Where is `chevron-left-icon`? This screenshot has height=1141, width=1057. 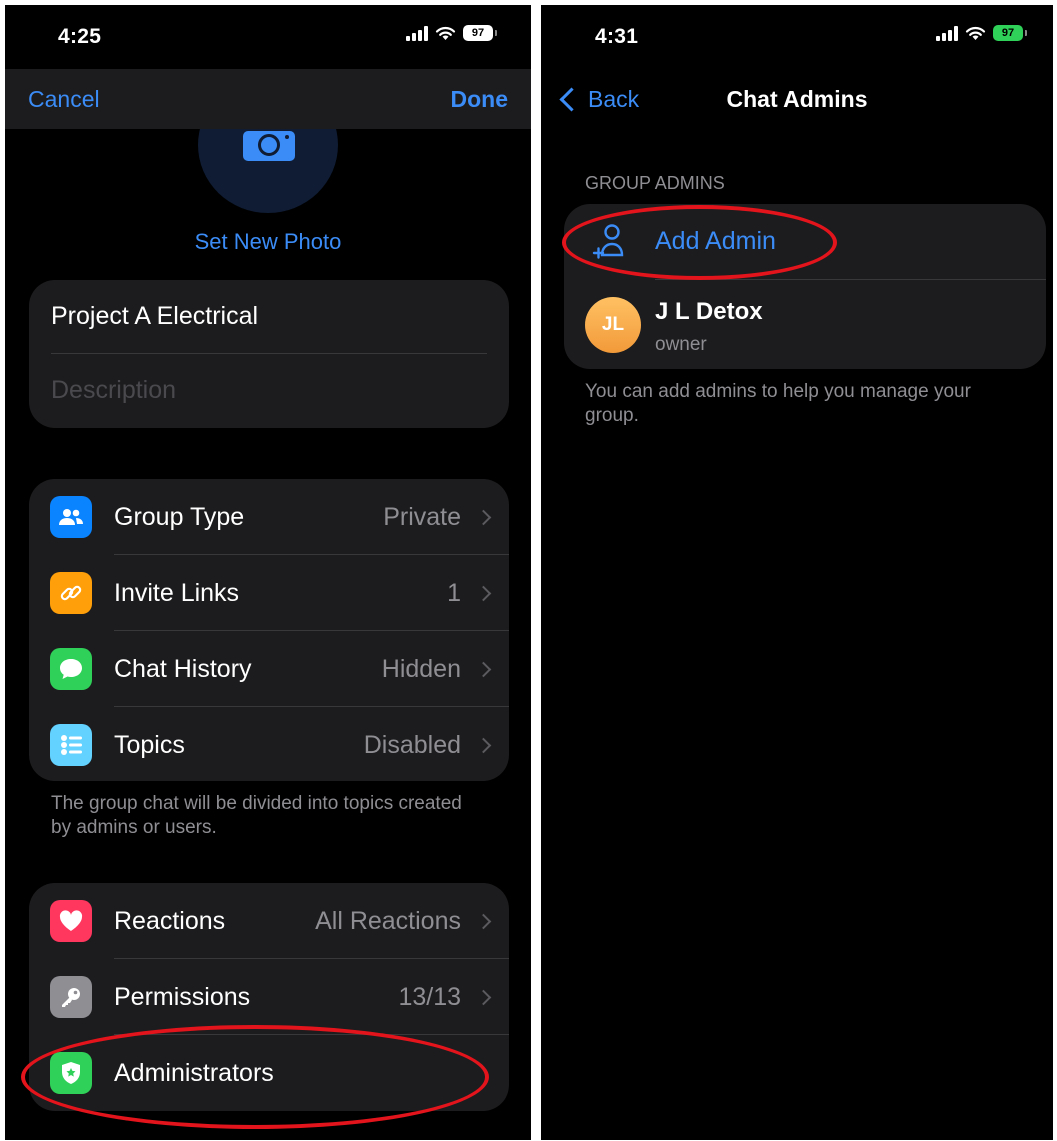
chevron-left-icon is located at coordinates (571, 99).